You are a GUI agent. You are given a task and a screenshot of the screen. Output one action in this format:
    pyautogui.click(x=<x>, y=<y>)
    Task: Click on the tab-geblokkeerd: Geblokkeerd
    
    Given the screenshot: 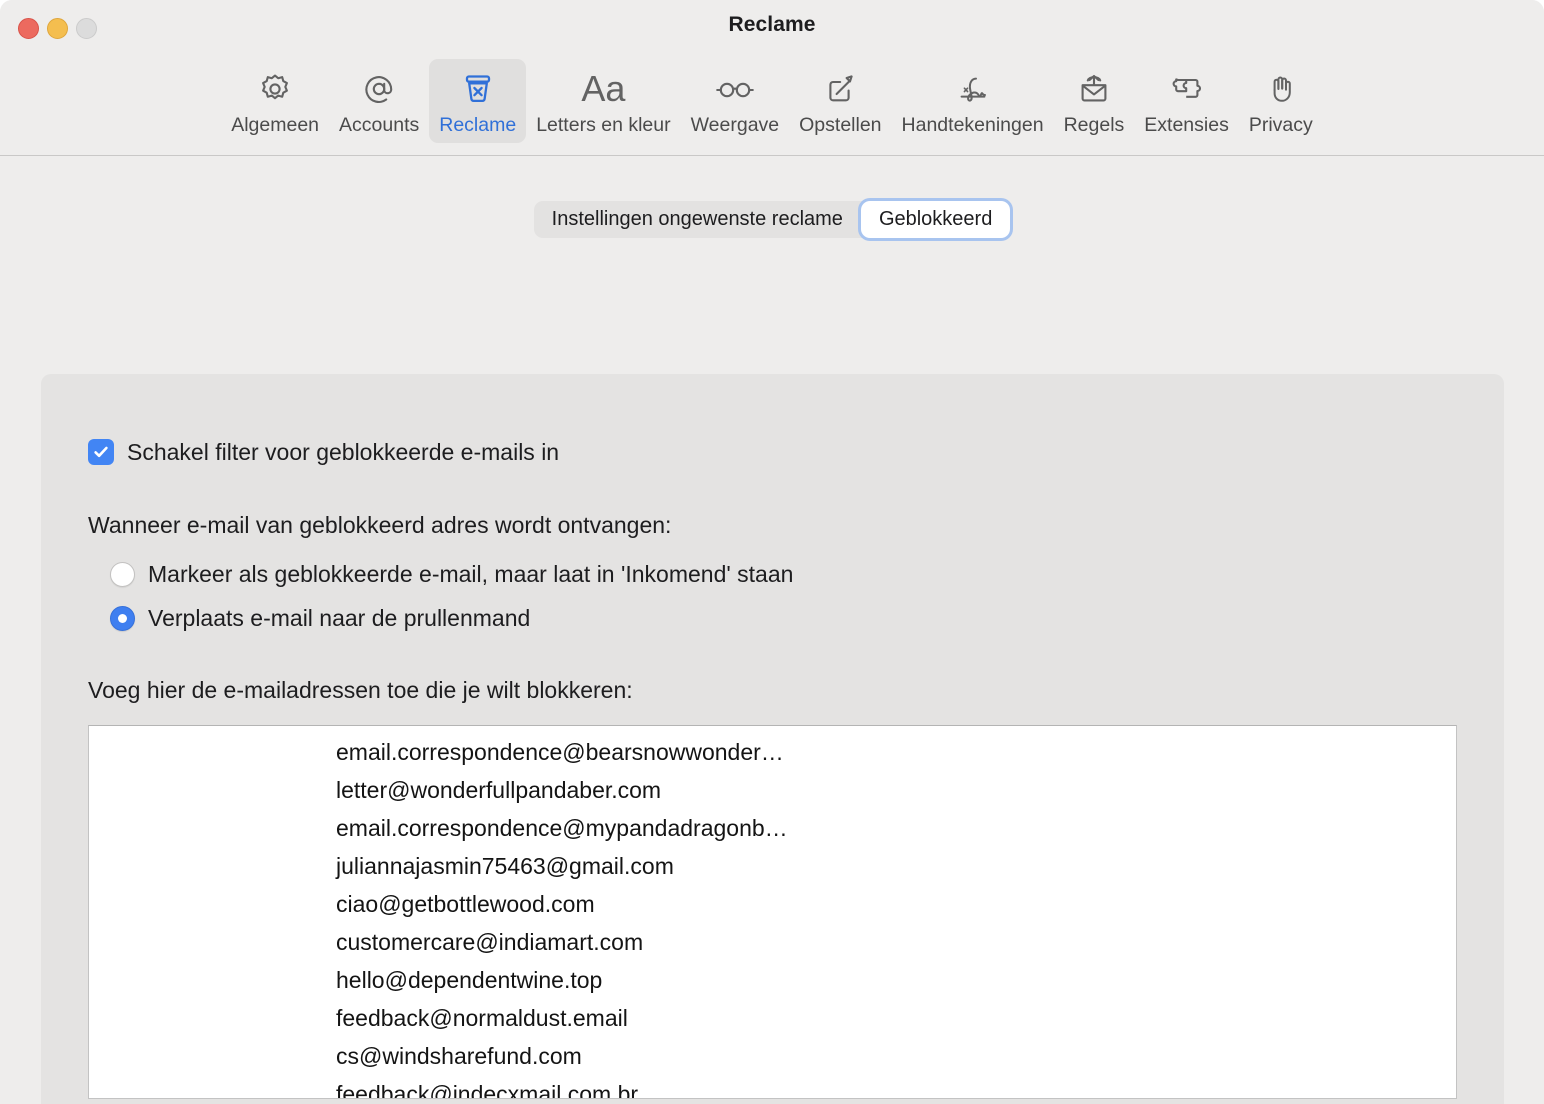 What is the action you would take?
    pyautogui.click(x=935, y=219)
    